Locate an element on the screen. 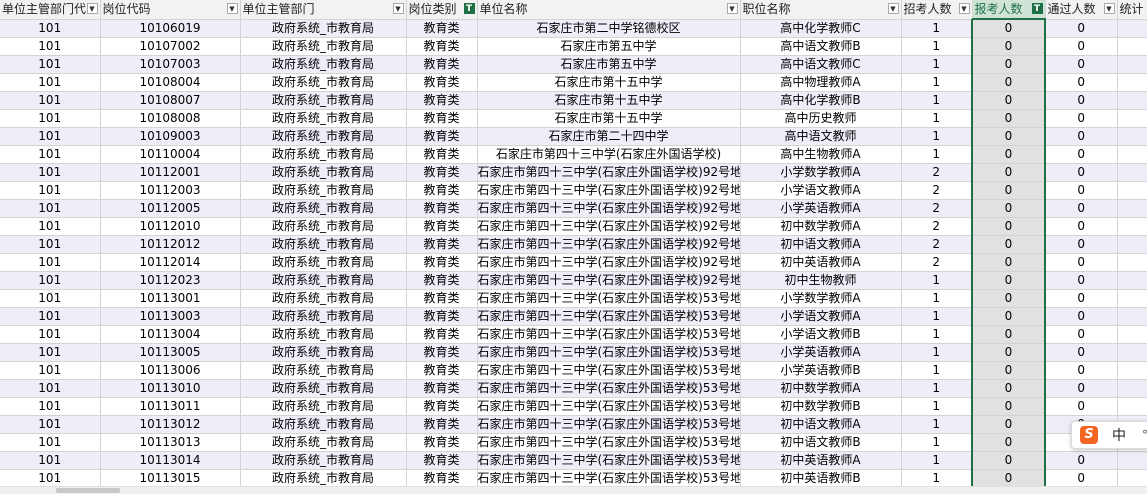 Image resolution: width=1147 pixels, height=494 pixels. table-cell: 小学语文教师B is located at coordinates (820, 335).